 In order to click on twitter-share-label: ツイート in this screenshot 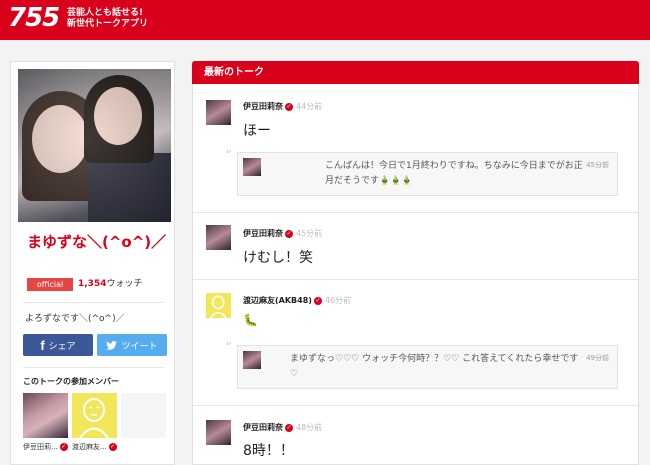, I will do `click(139, 346)`.